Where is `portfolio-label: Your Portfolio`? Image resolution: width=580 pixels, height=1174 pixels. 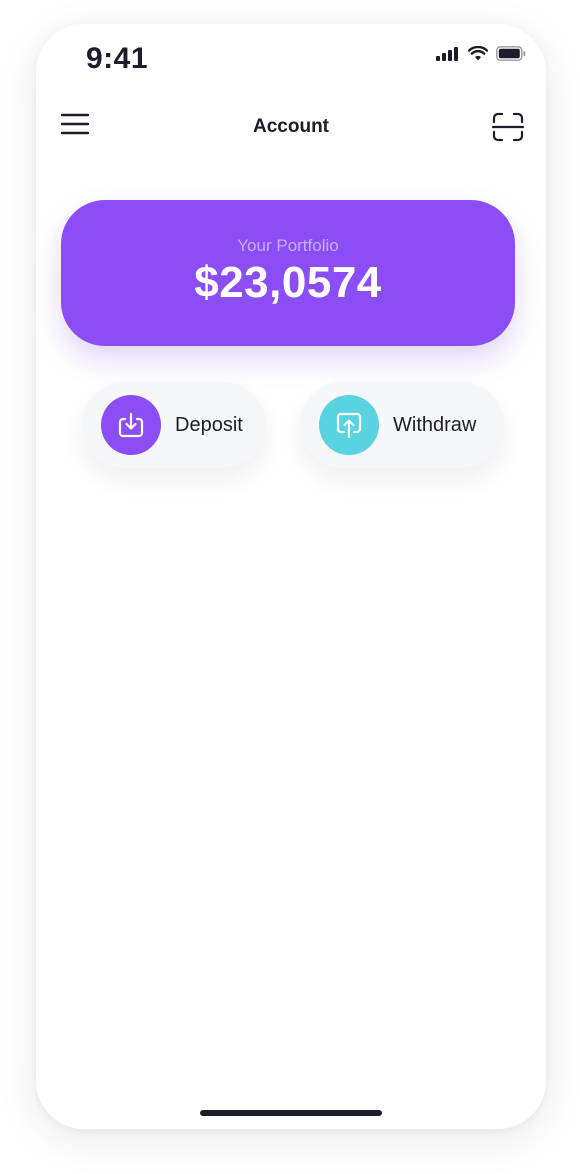 portfolio-label: Your Portfolio is located at coordinates (288, 245).